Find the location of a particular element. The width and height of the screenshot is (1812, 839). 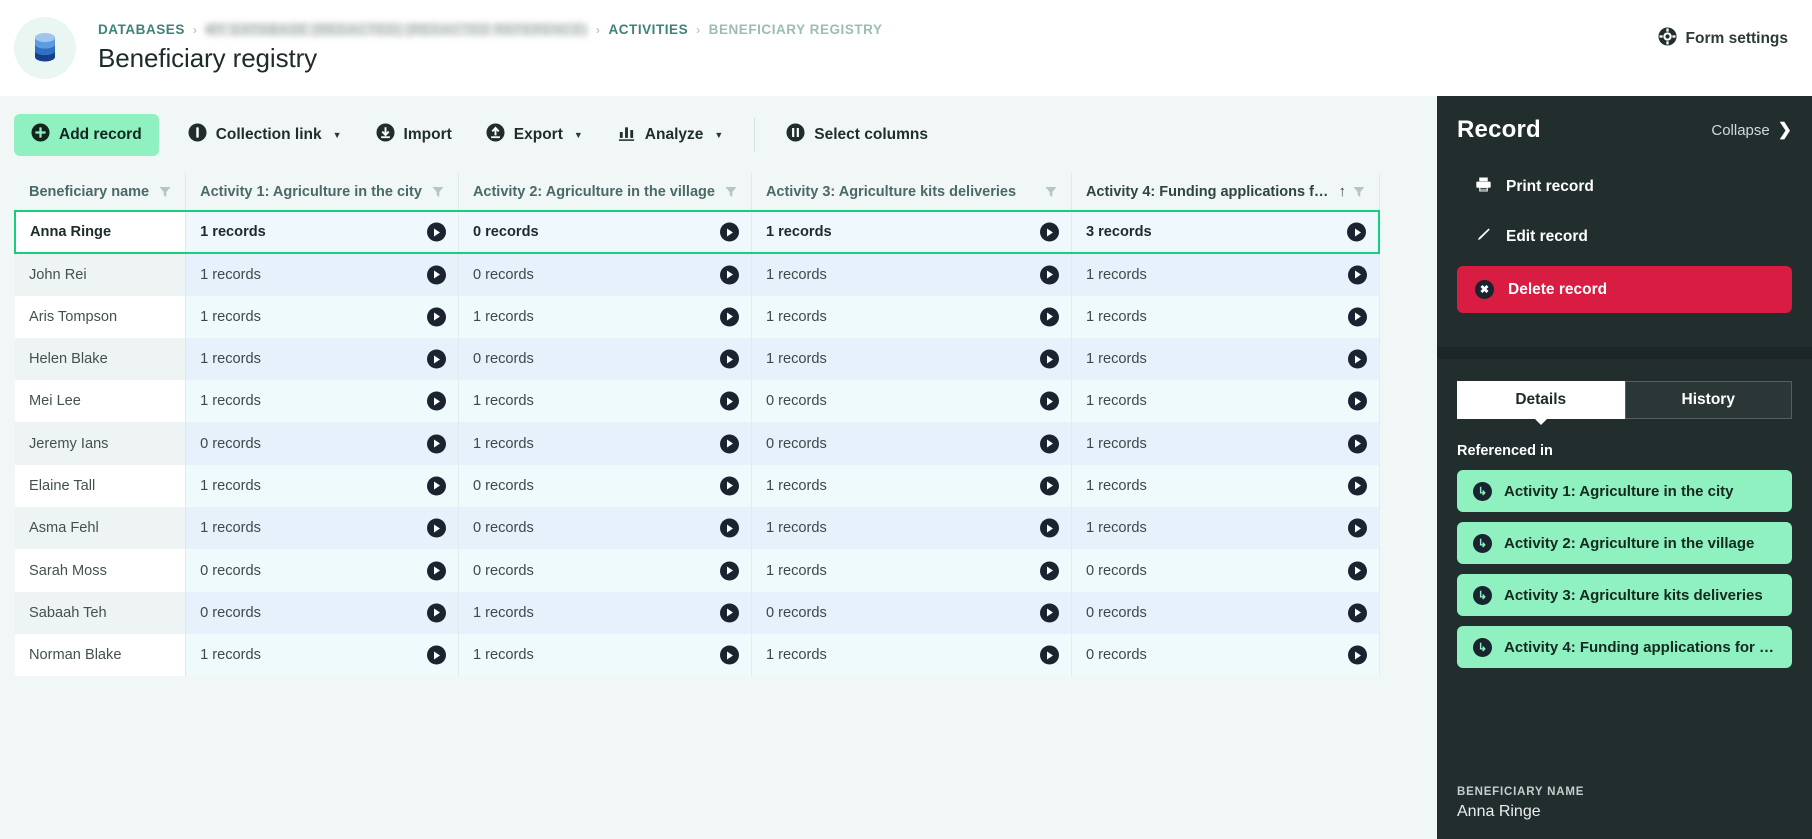

cell-beneficiary-name: John Rei is located at coordinates (101, 274).